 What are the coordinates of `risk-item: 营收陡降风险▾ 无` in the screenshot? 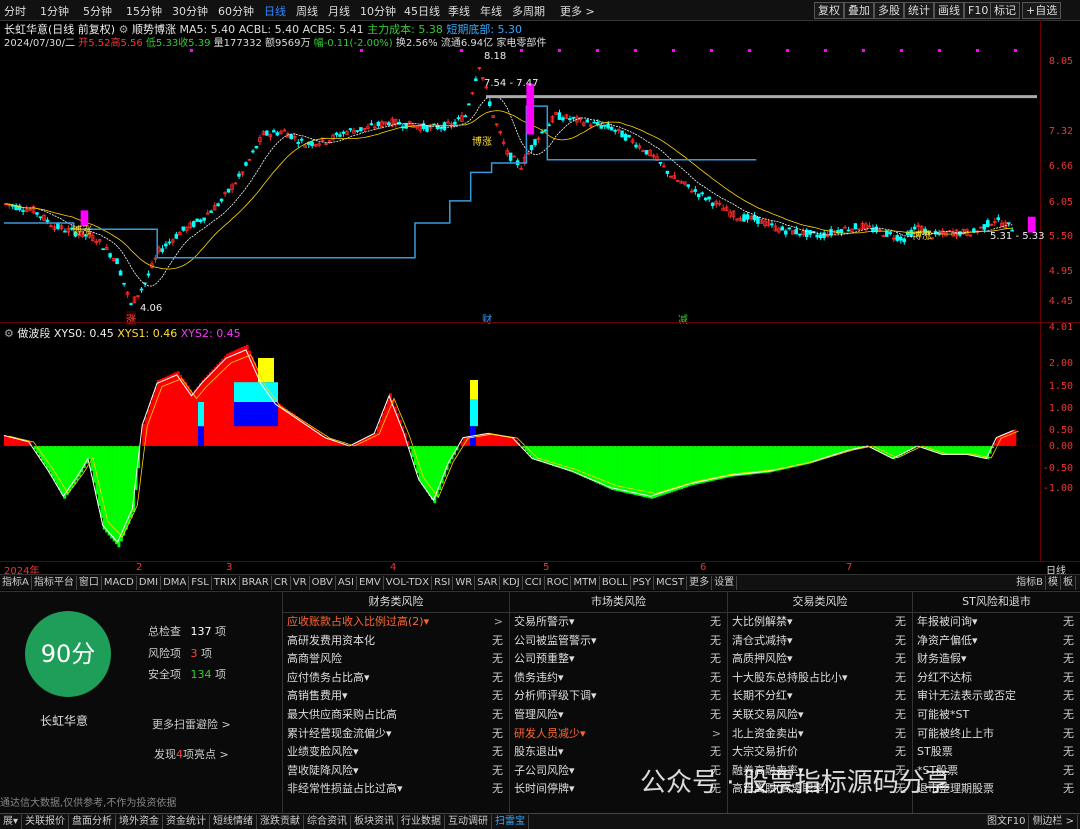 It's located at (396, 771).